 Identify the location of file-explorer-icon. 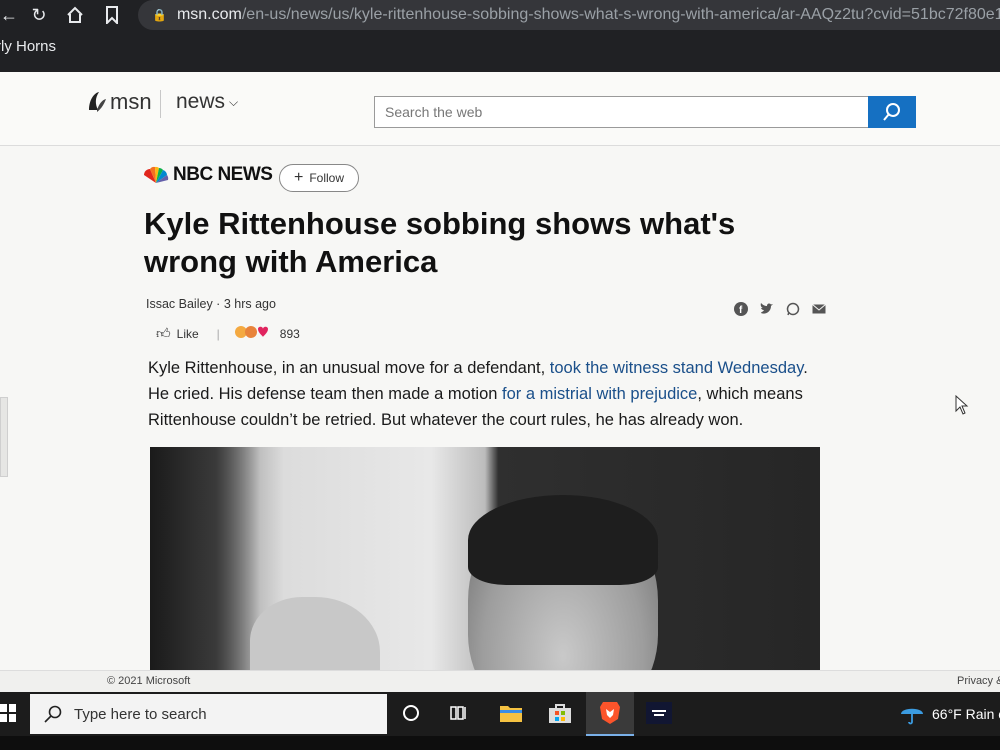
(511, 713).